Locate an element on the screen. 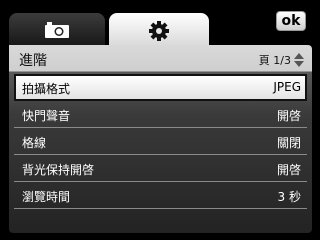  setting-row-shutter-sound: 快門聲音 開啓 is located at coordinates (160, 114).